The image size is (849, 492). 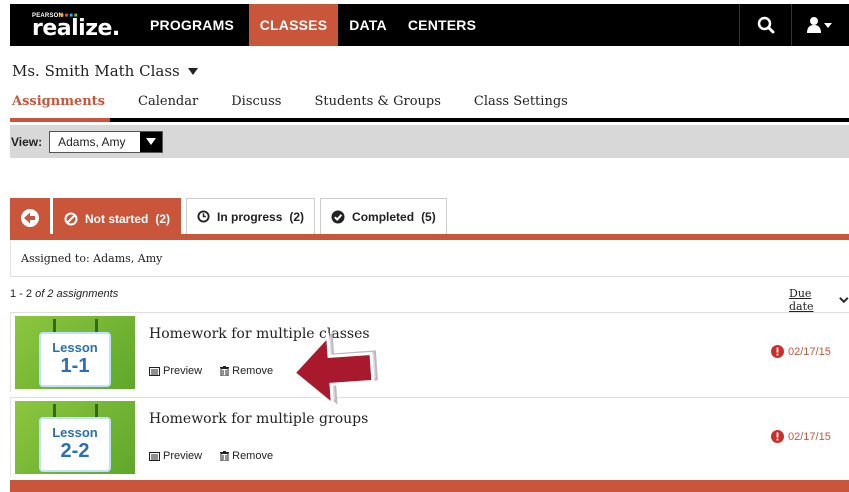 What do you see at coordinates (429, 120) in the screenshot?
I see `tabs-divider` at bounding box center [429, 120].